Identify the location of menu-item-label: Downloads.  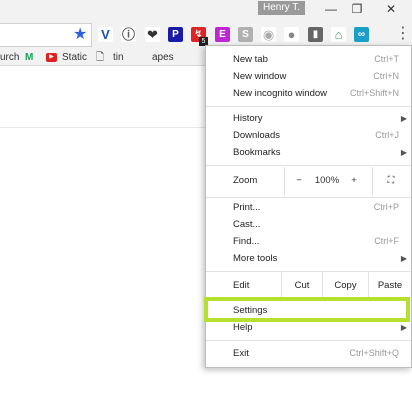
(256, 135).